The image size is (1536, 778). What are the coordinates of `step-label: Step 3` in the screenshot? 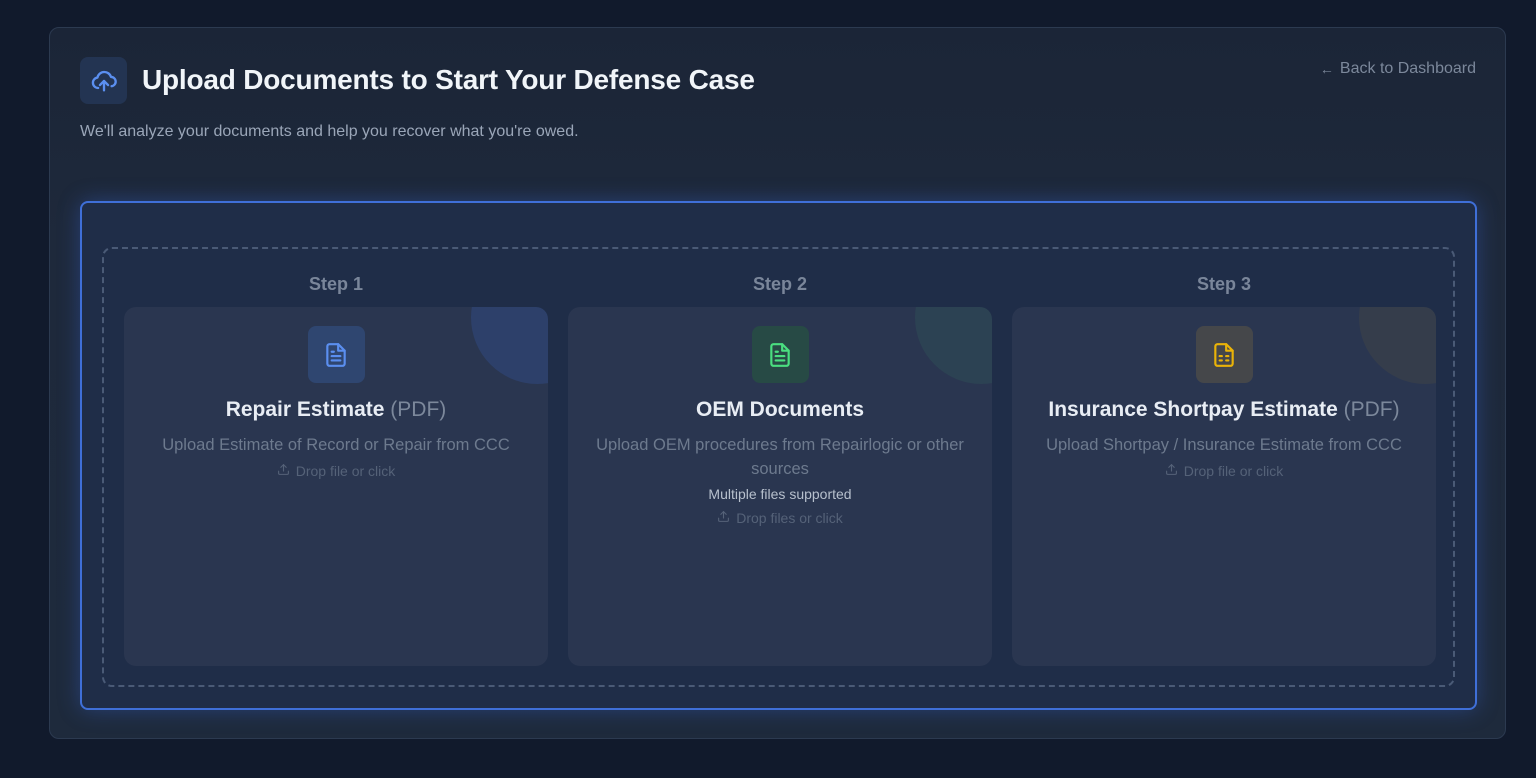 It's located at (1224, 284).